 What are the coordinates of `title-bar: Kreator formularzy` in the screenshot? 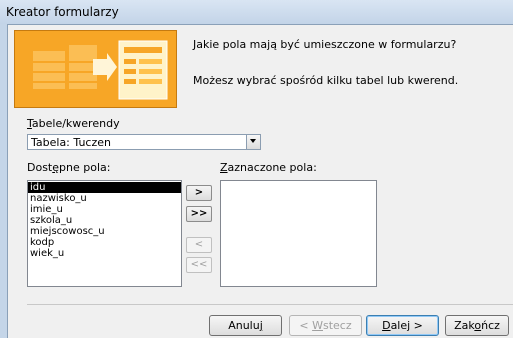 It's located at (256, 12).